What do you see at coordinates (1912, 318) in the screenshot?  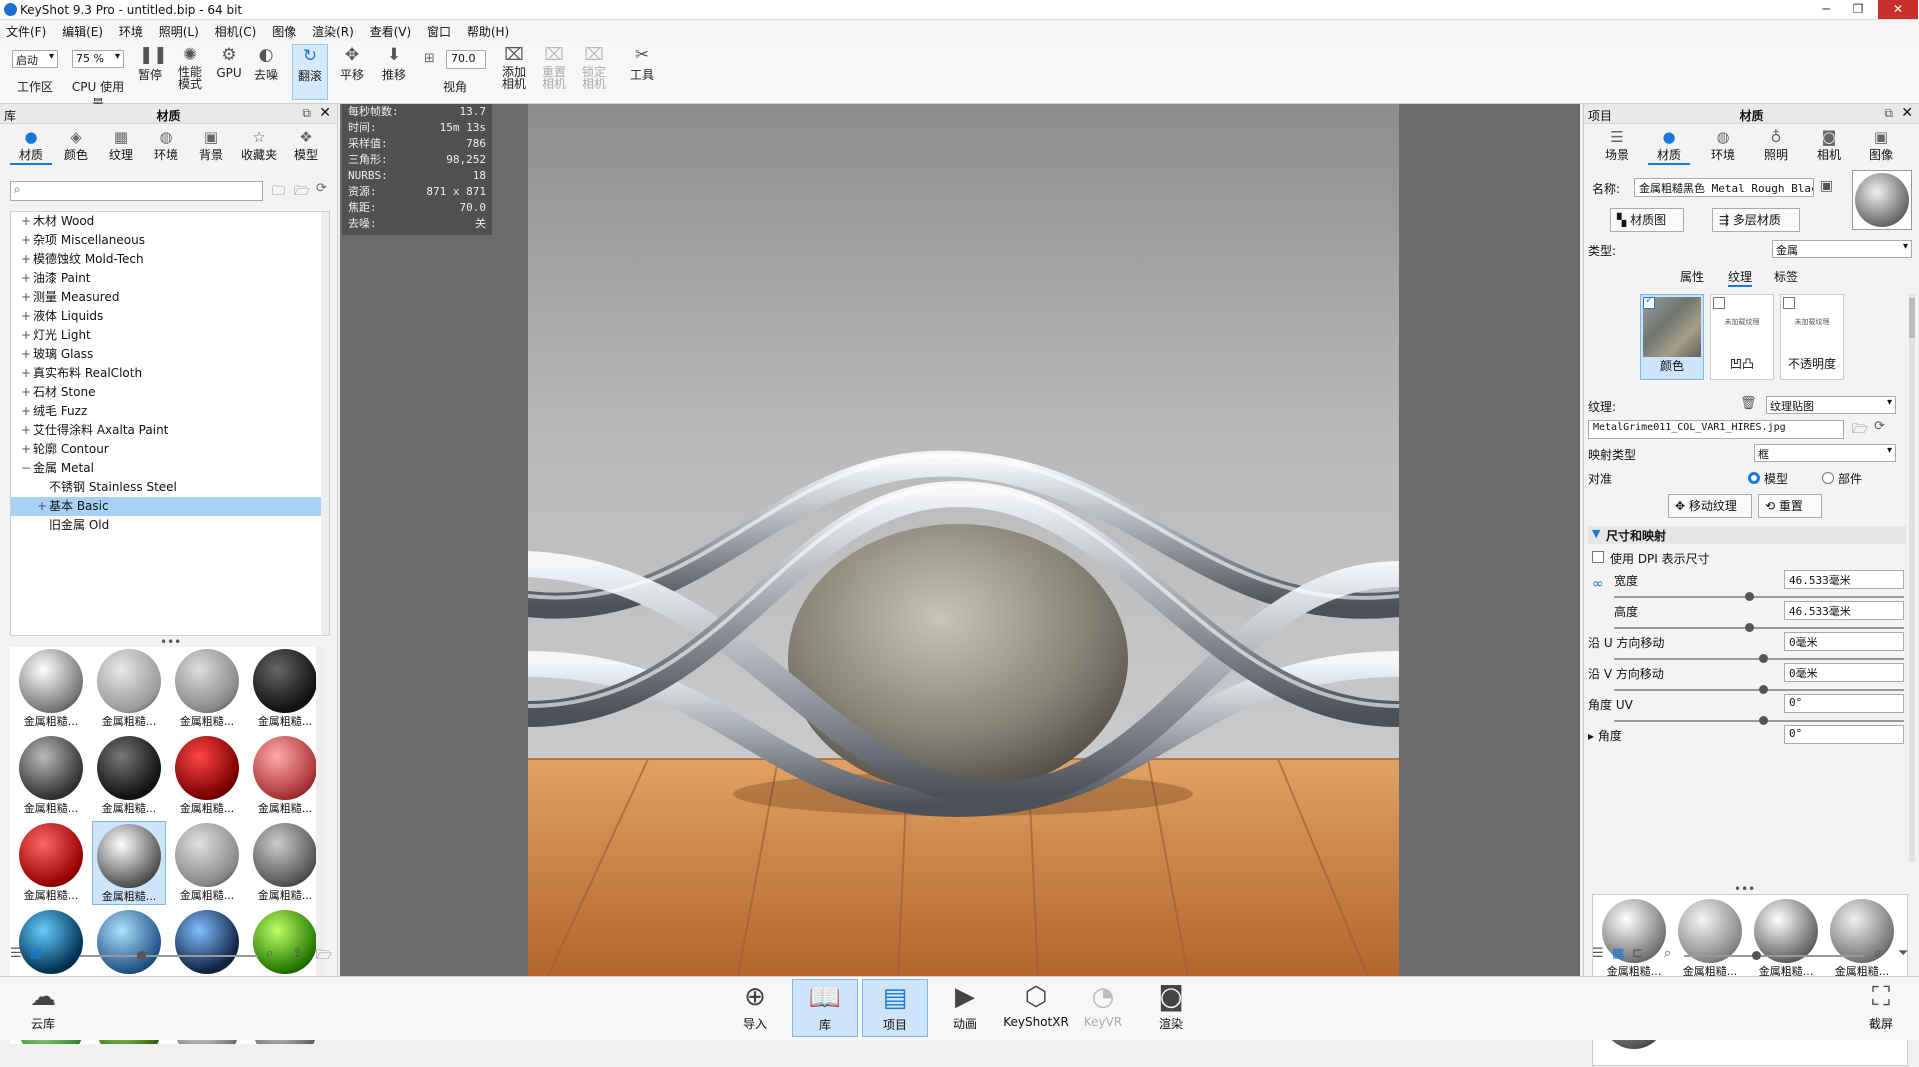 I see `scrollbar-thumb` at bounding box center [1912, 318].